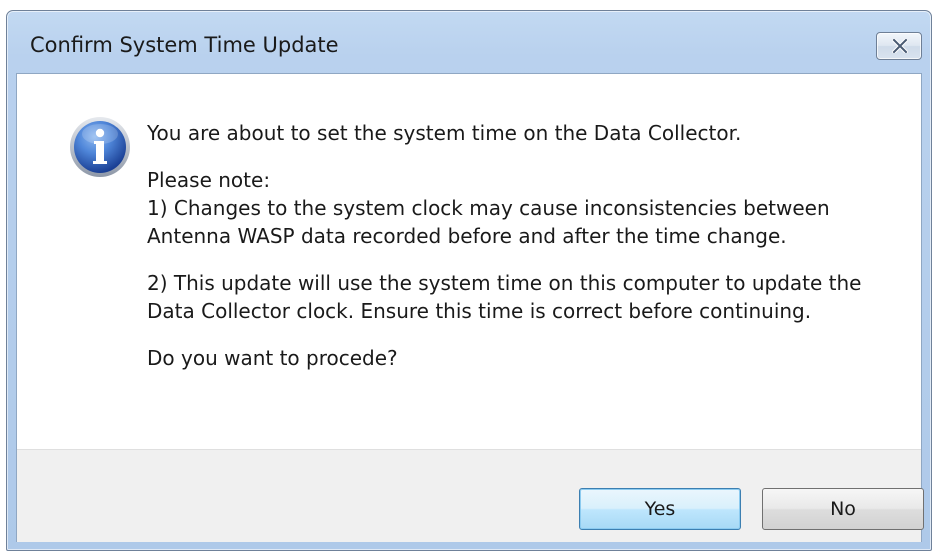 The width and height of the screenshot is (938, 555). What do you see at coordinates (100, 147) in the screenshot?
I see `info-icon` at bounding box center [100, 147].